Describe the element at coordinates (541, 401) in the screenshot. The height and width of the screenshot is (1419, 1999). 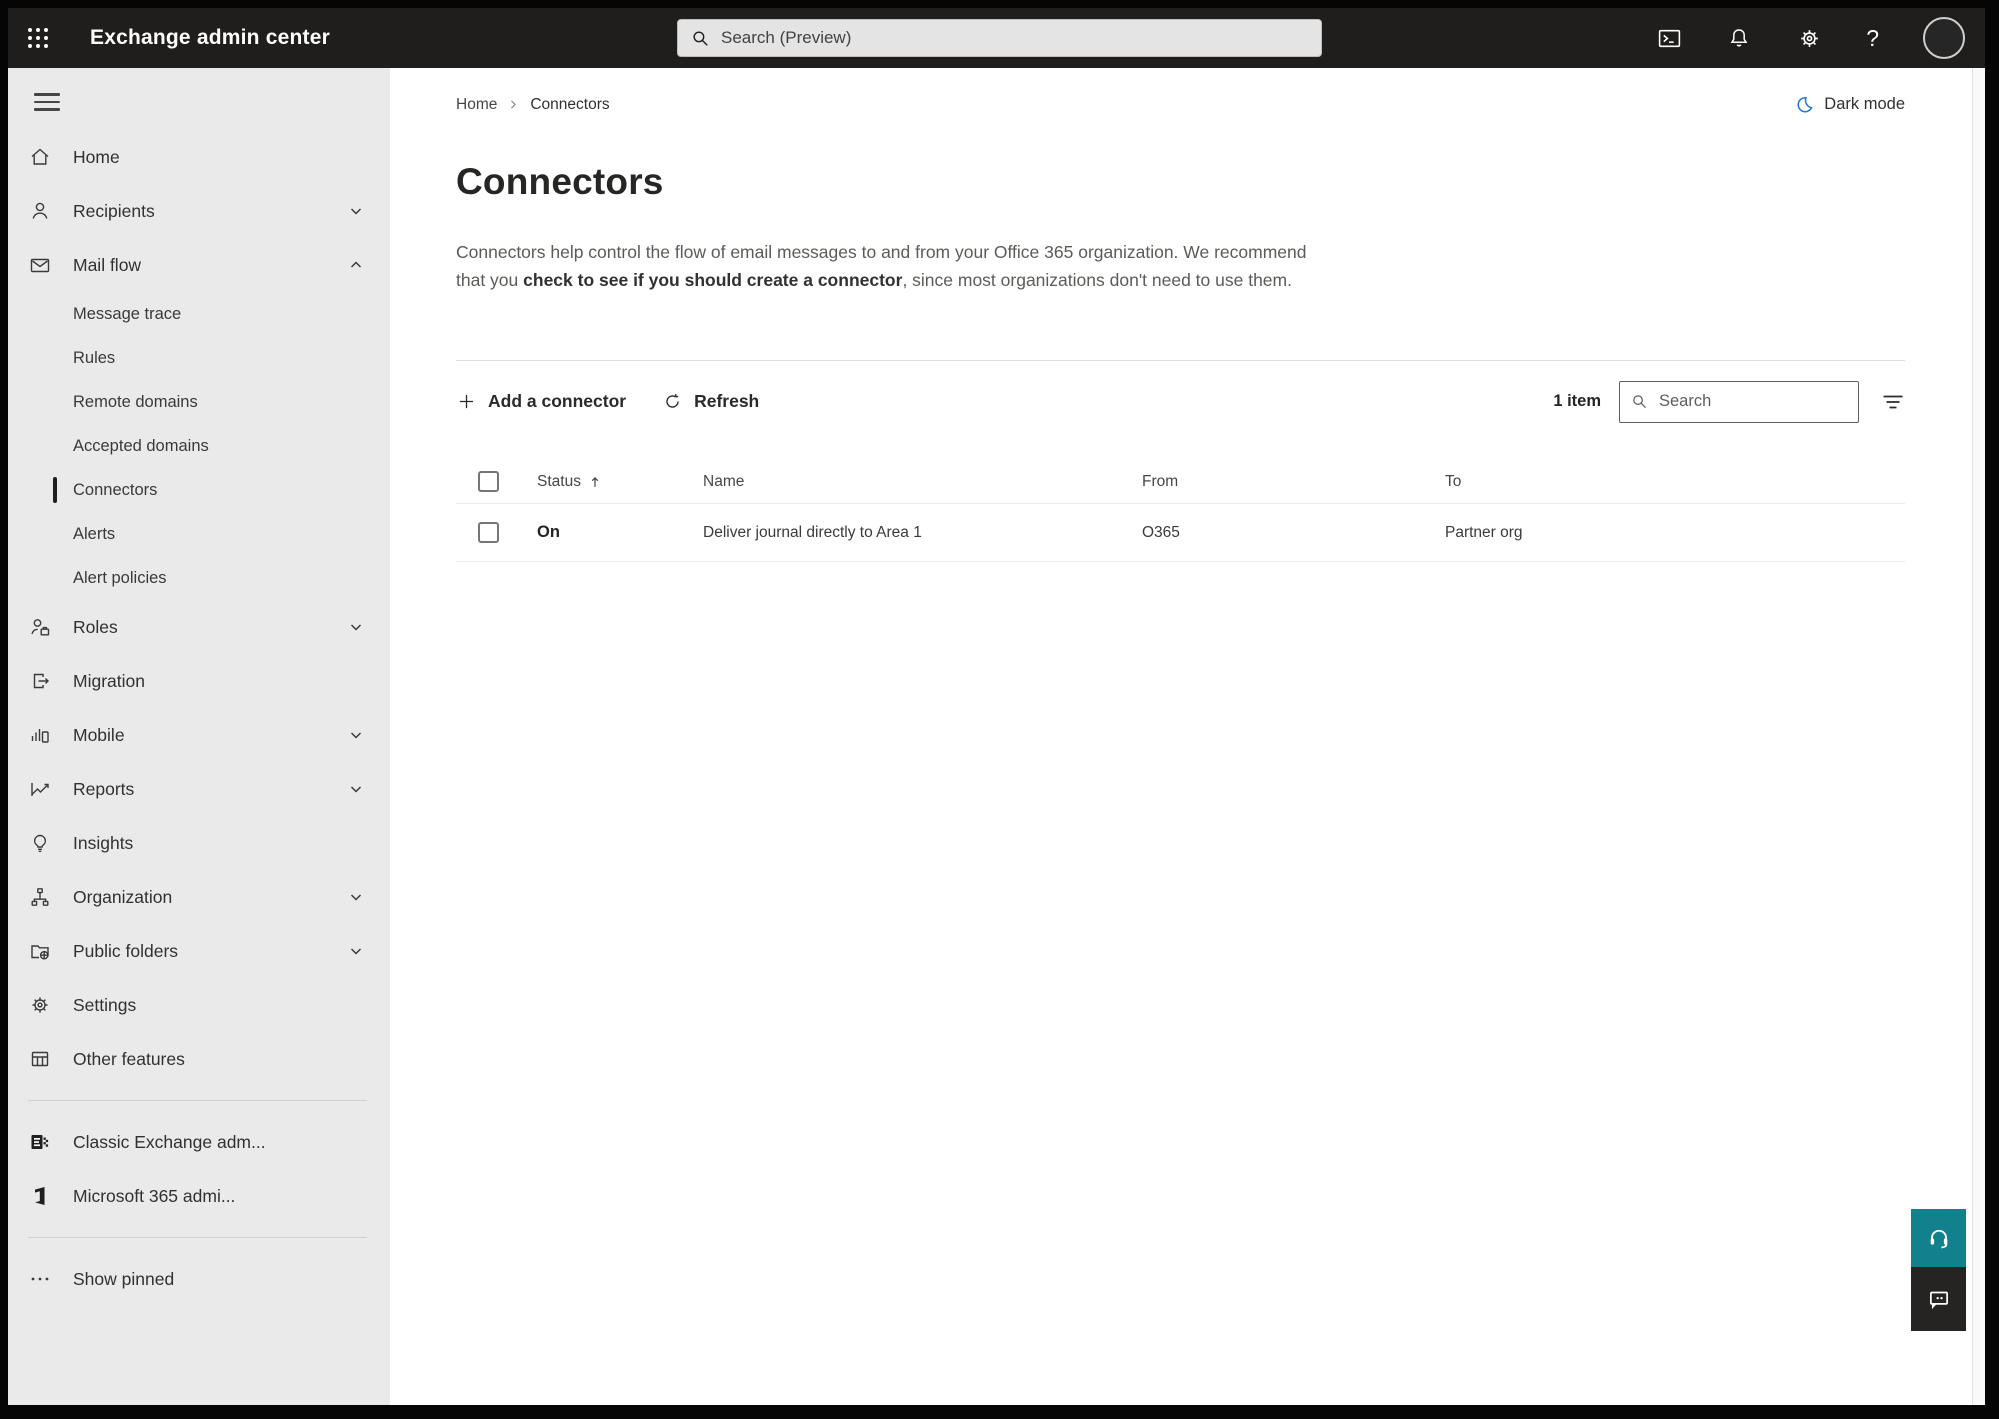
I see `add-connector-button: Add a connector` at that location.